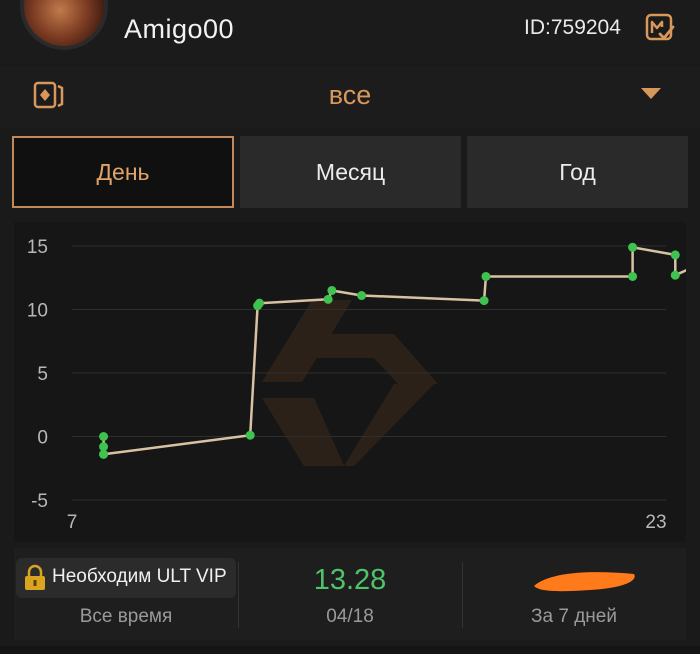  What do you see at coordinates (577, 172) in the screenshot?
I see `tab-year: Год` at bounding box center [577, 172].